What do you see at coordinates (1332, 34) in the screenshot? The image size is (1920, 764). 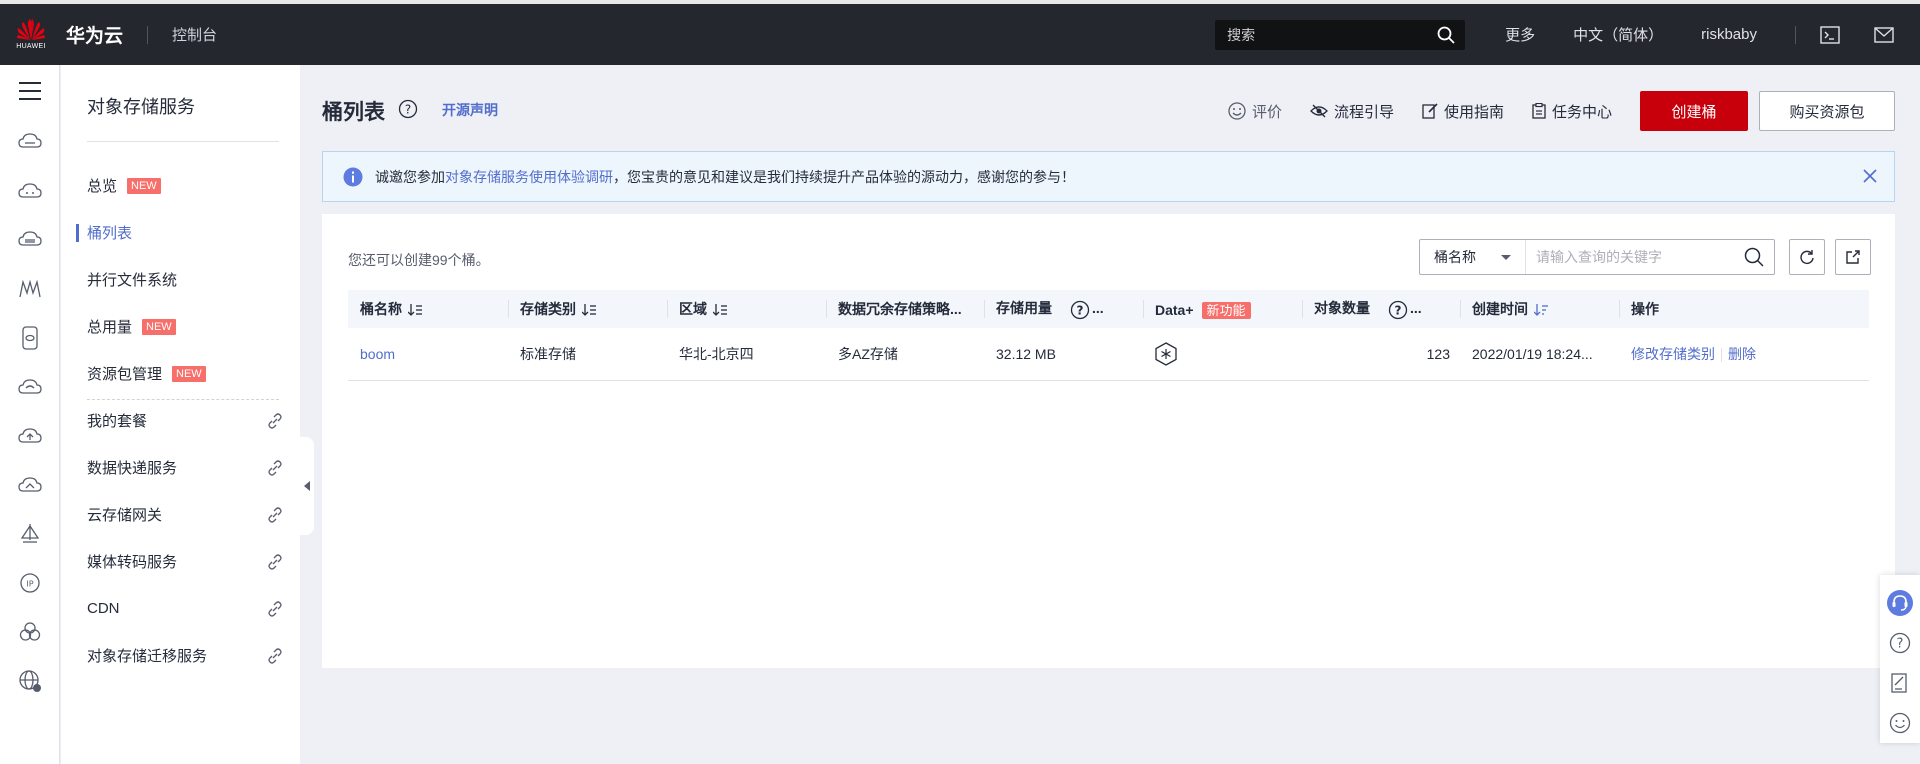 I see `global-search-input` at bounding box center [1332, 34].